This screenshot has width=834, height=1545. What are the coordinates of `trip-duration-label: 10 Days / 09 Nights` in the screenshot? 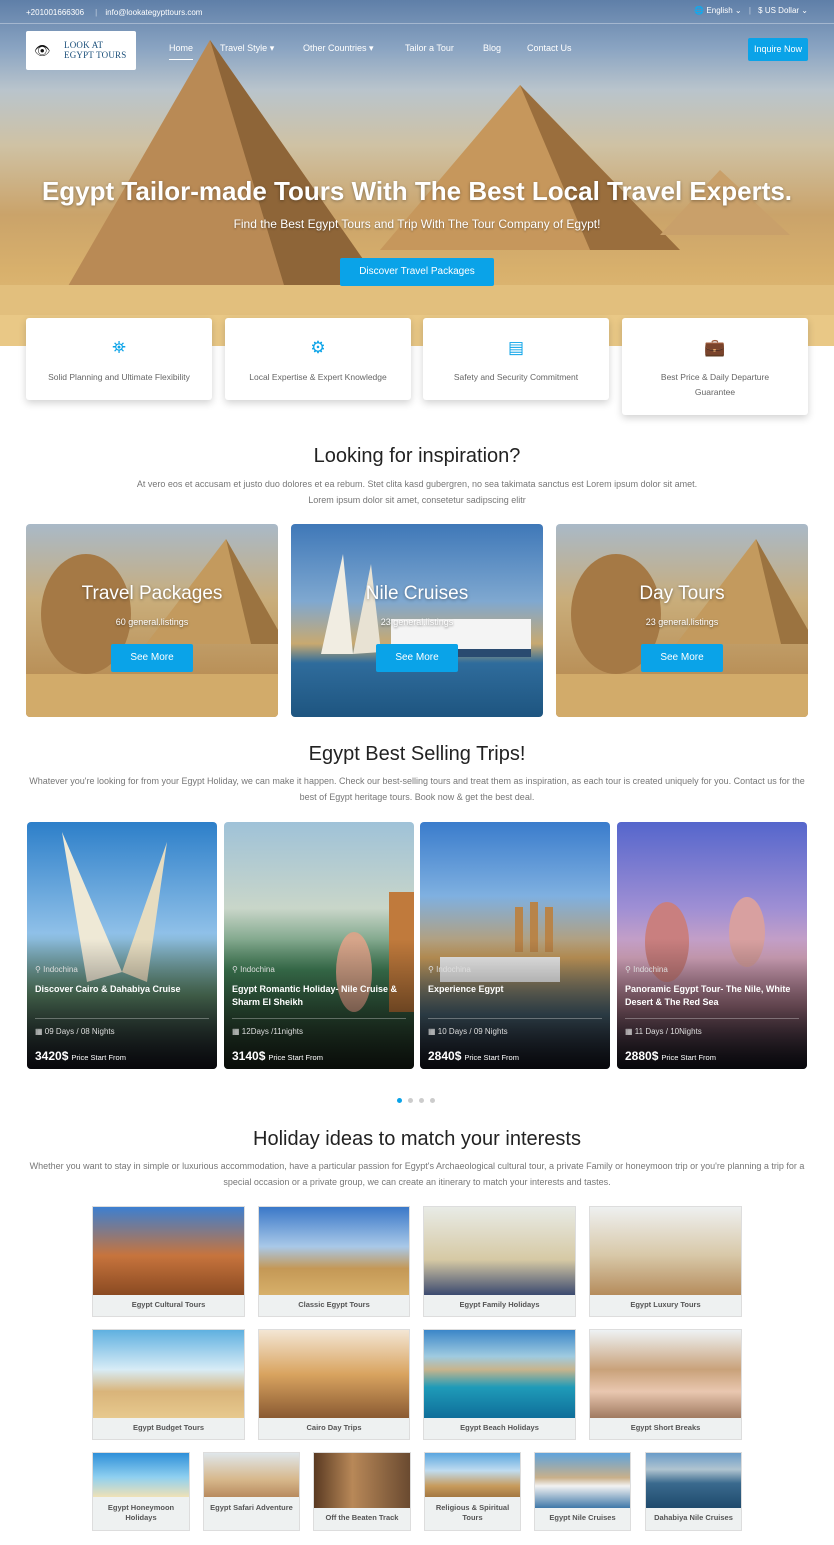 It's located at (472, 1031).